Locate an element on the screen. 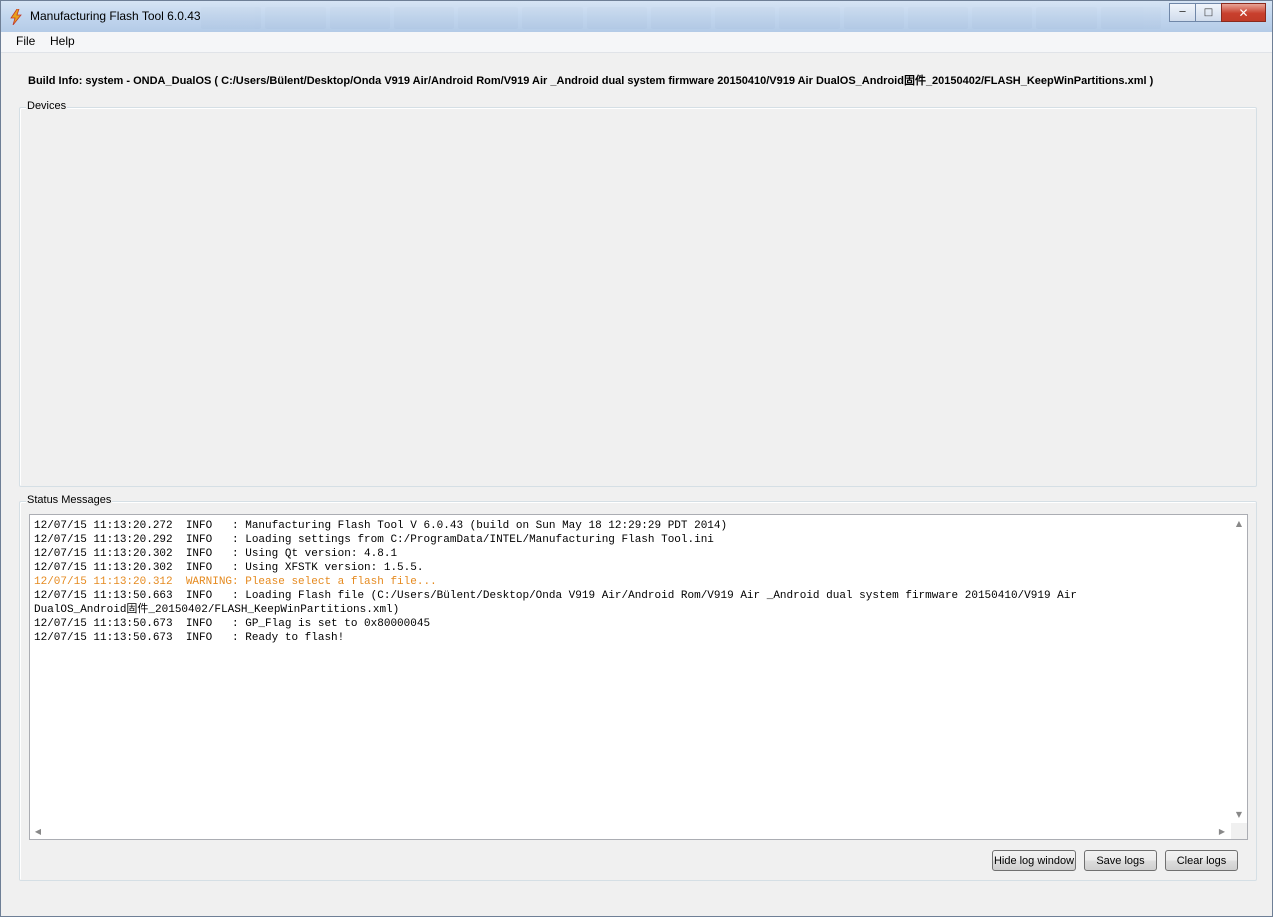 This screenshot has width=1273, height=917. lightning-icon is located at coordinates (16, 17).